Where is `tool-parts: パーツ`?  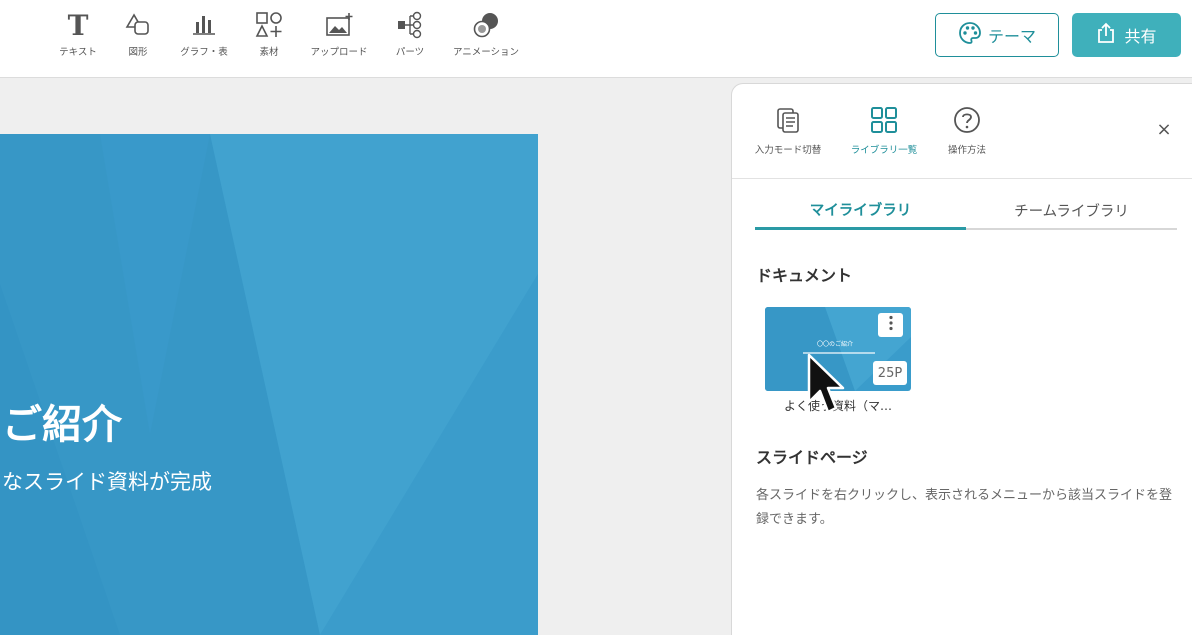
tool-parts: パーツ is located at coordinates (410, 34).